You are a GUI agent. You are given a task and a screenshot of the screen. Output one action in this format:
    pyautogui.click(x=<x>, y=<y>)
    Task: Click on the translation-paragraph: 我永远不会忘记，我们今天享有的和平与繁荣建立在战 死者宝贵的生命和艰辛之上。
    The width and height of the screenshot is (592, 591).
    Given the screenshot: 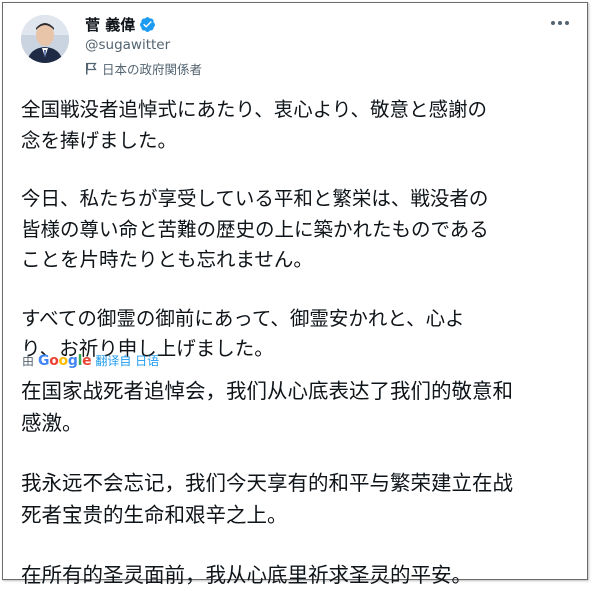 What is the action you would take?
    pyautogui.click(x=267, y=499)
    